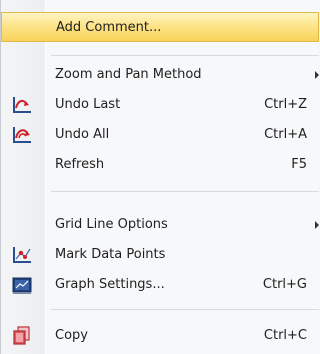 Image resolution: width=320 pixels, height=354 pixels. What do you see at coordinates (21, 335) in the screenshot?
I see `copy-icon` at bounding box center [21, 335].